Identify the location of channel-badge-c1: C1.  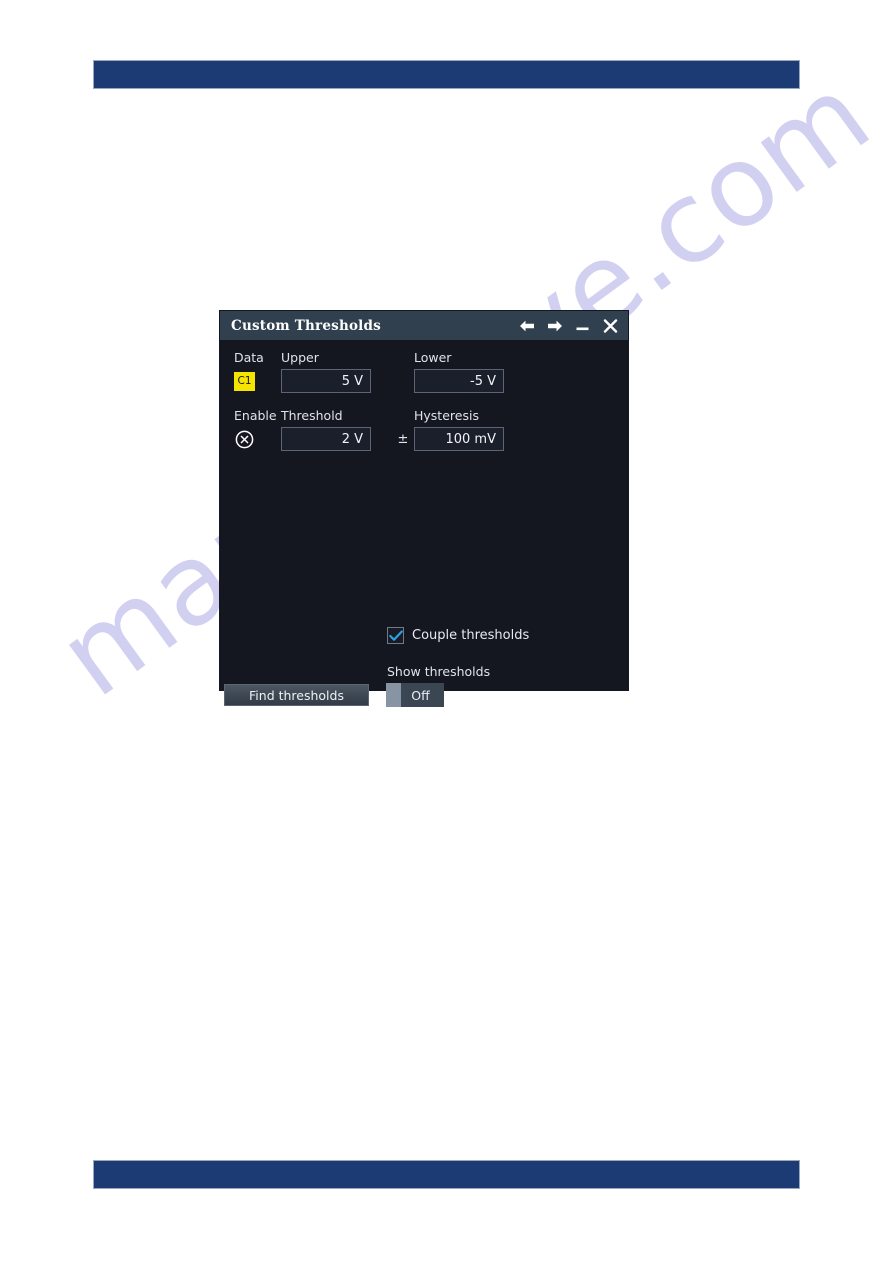
(244, 381).